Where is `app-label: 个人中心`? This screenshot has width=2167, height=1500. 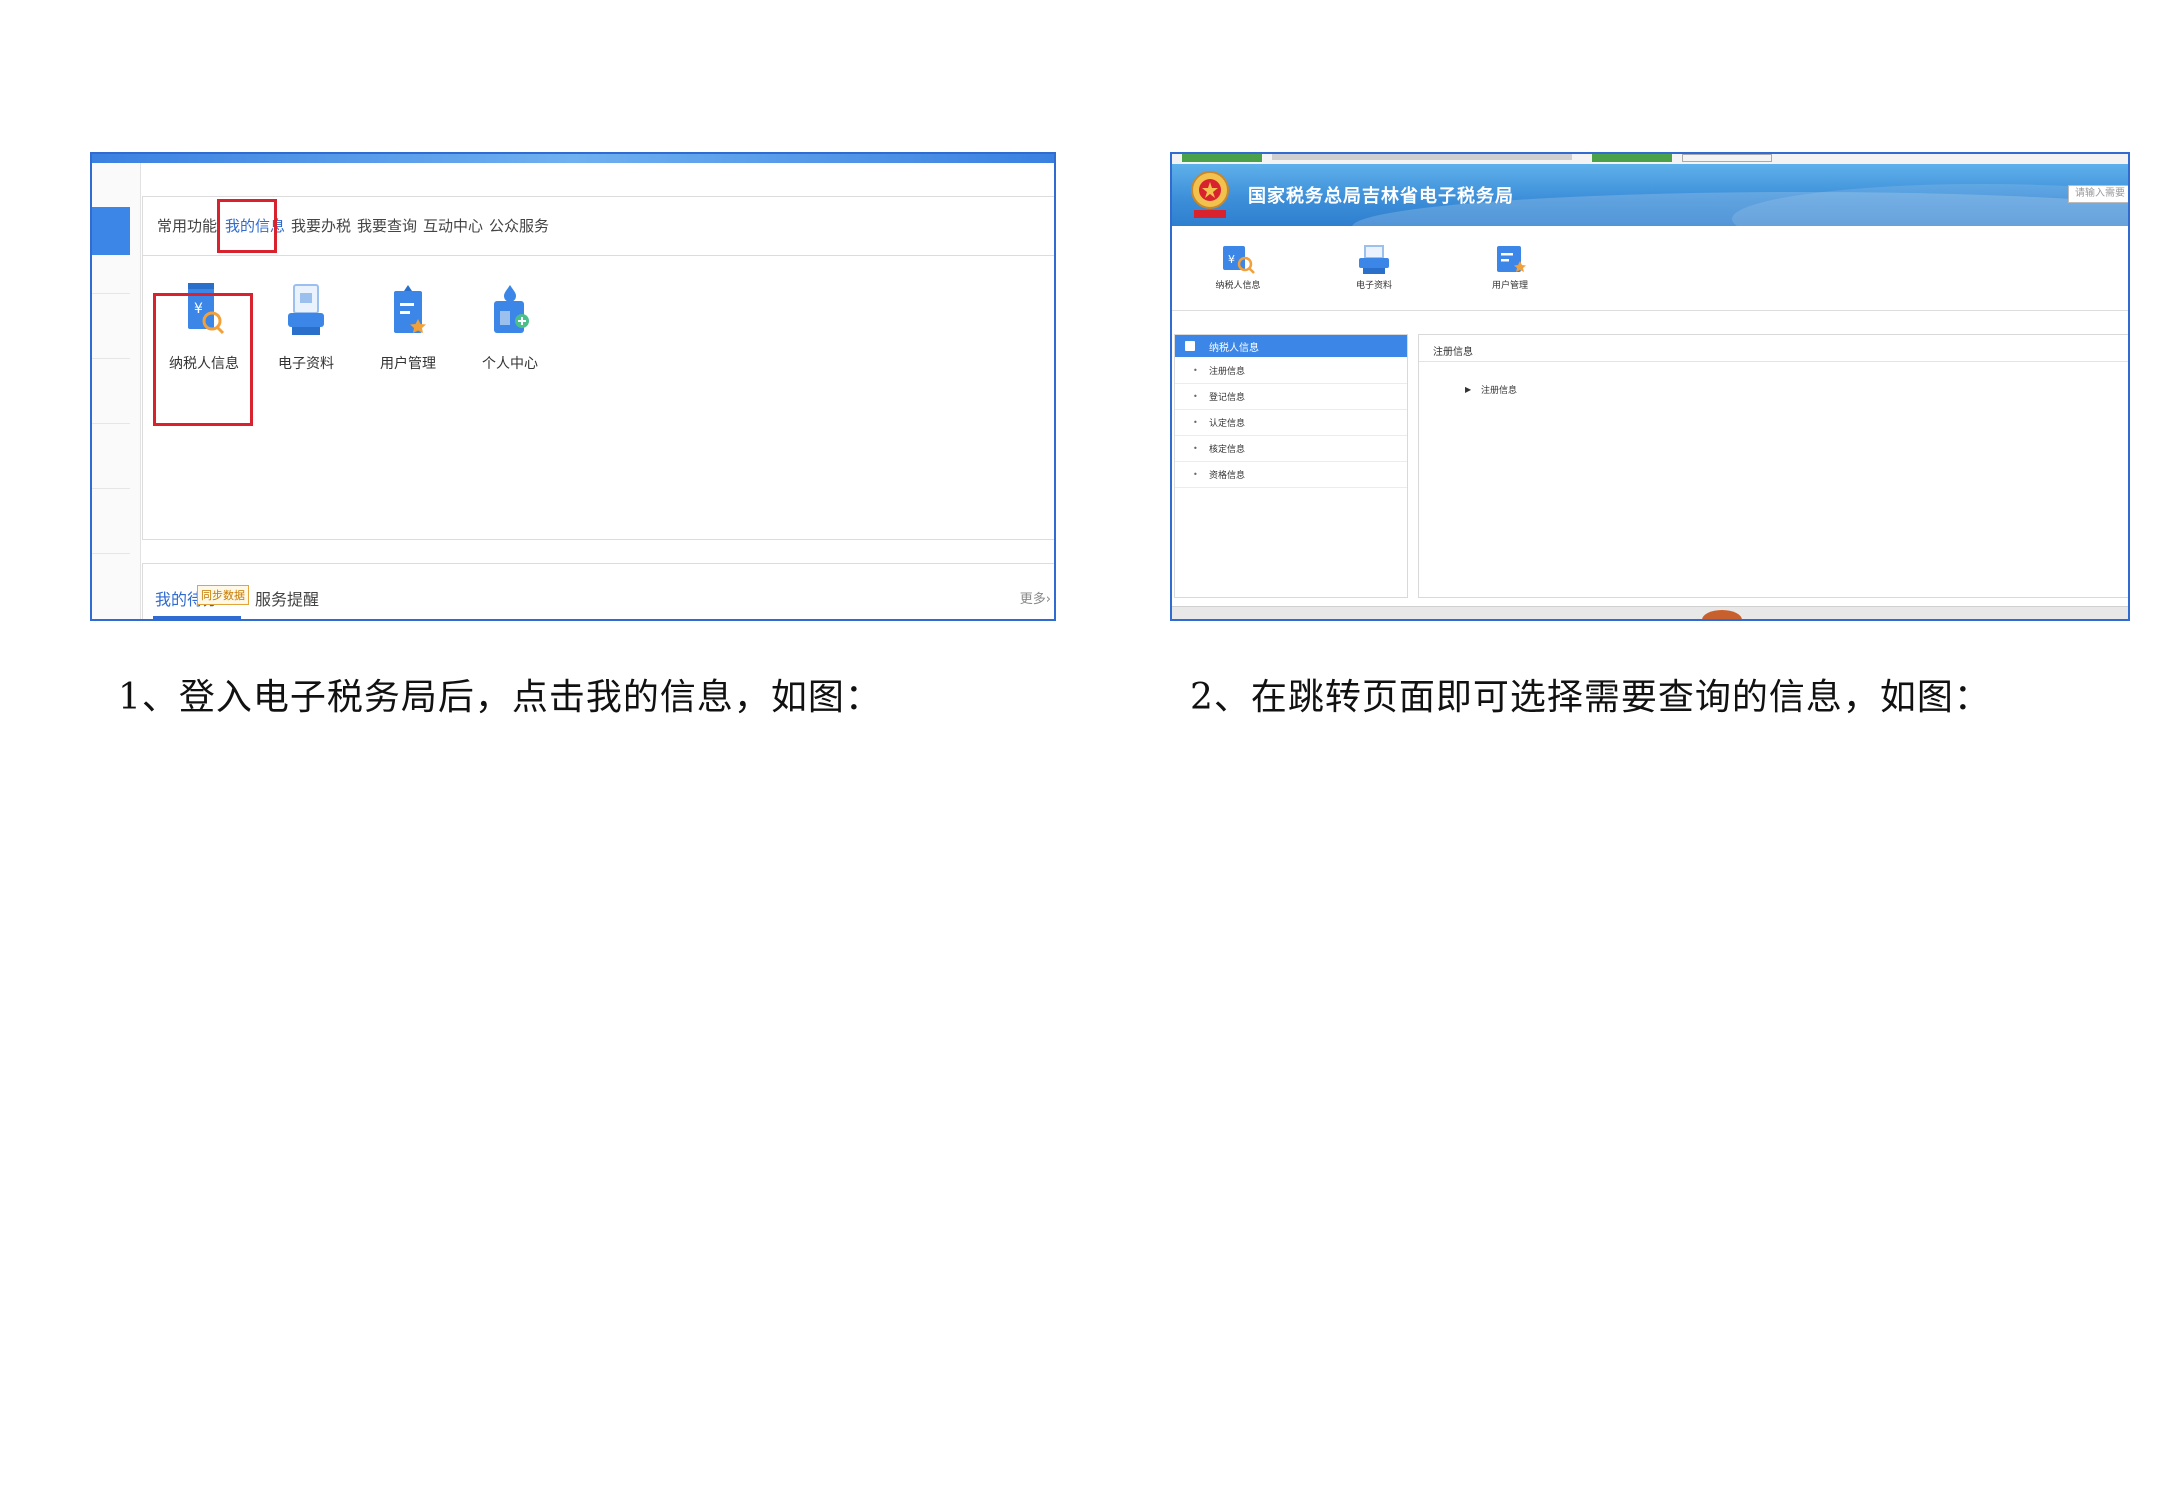
app-label: 个人中心 is located at coordinates (510, 364).